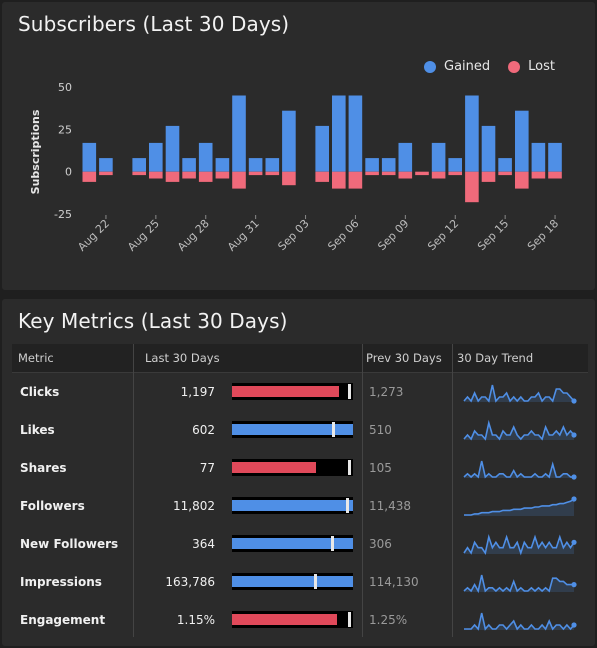  I want to click on x-tick-label: Aug 25, so click(143, 235).